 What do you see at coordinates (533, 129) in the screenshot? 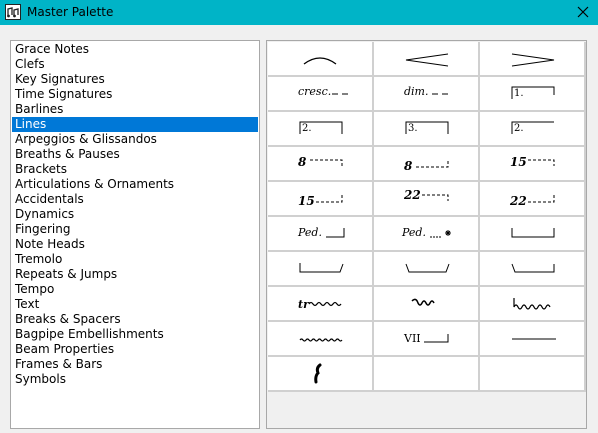
I see `volta-2-open-cell: 2.` at bounding box center [533, 129].